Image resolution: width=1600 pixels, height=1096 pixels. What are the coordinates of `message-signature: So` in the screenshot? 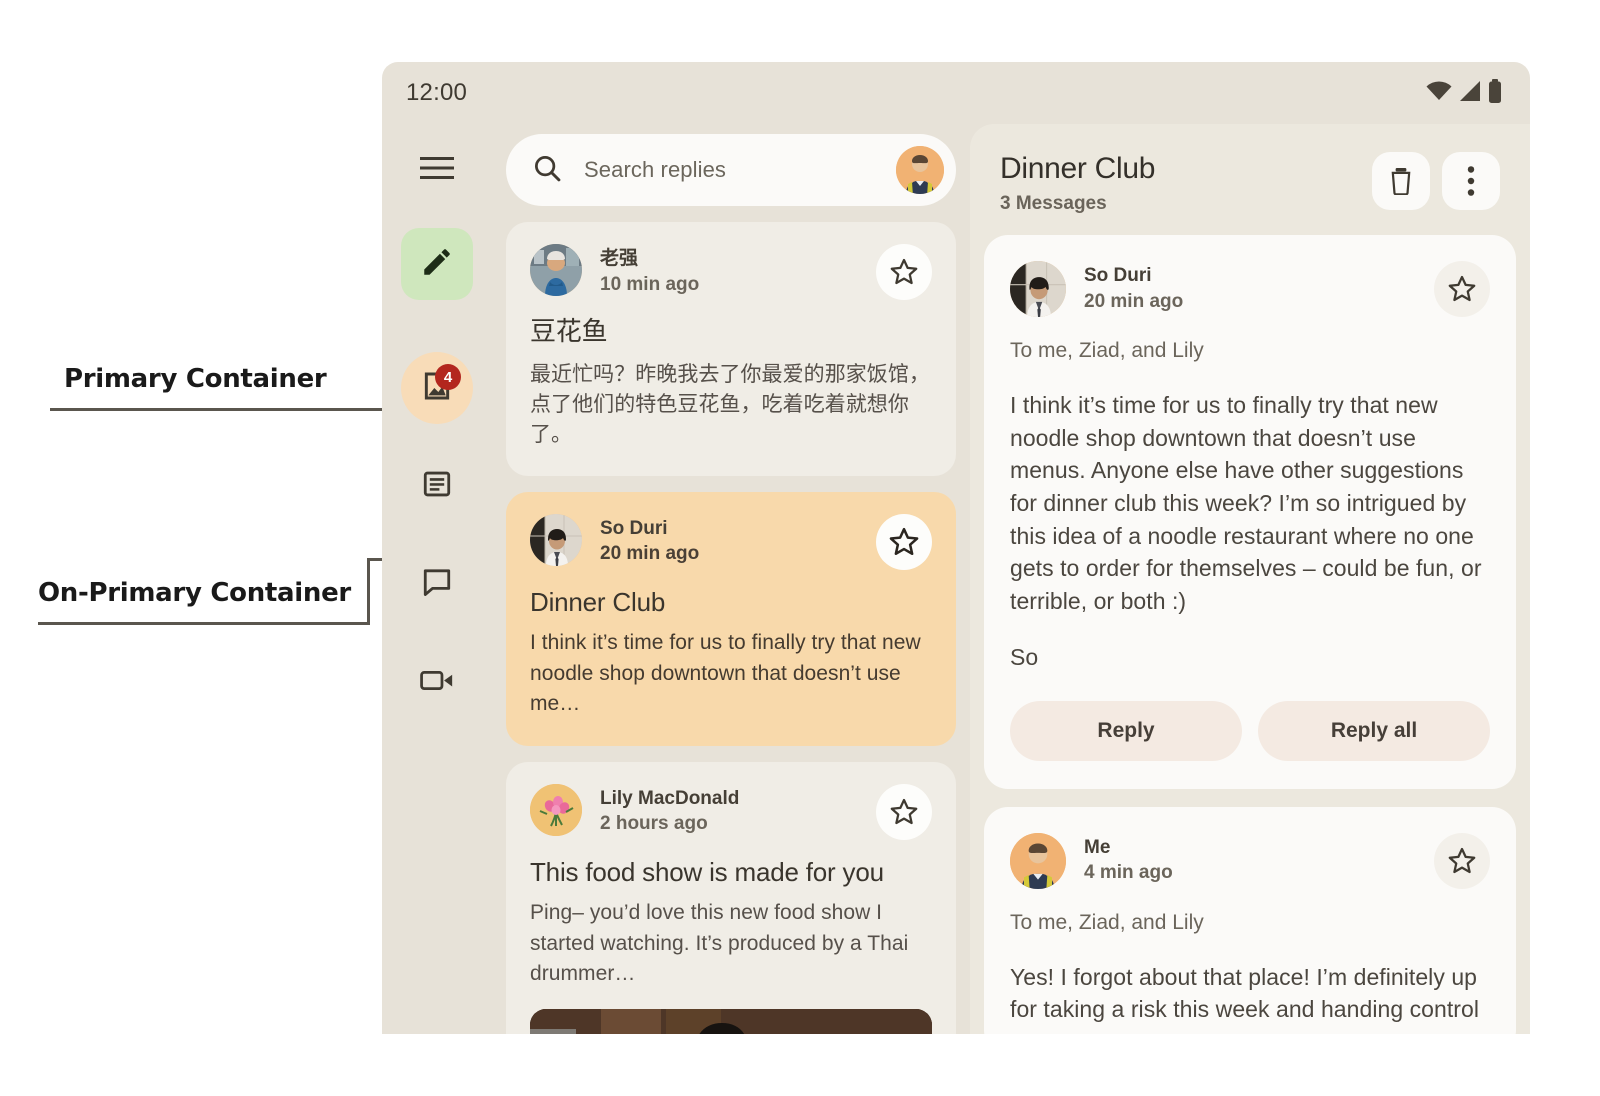 It's located at (1024, 656).